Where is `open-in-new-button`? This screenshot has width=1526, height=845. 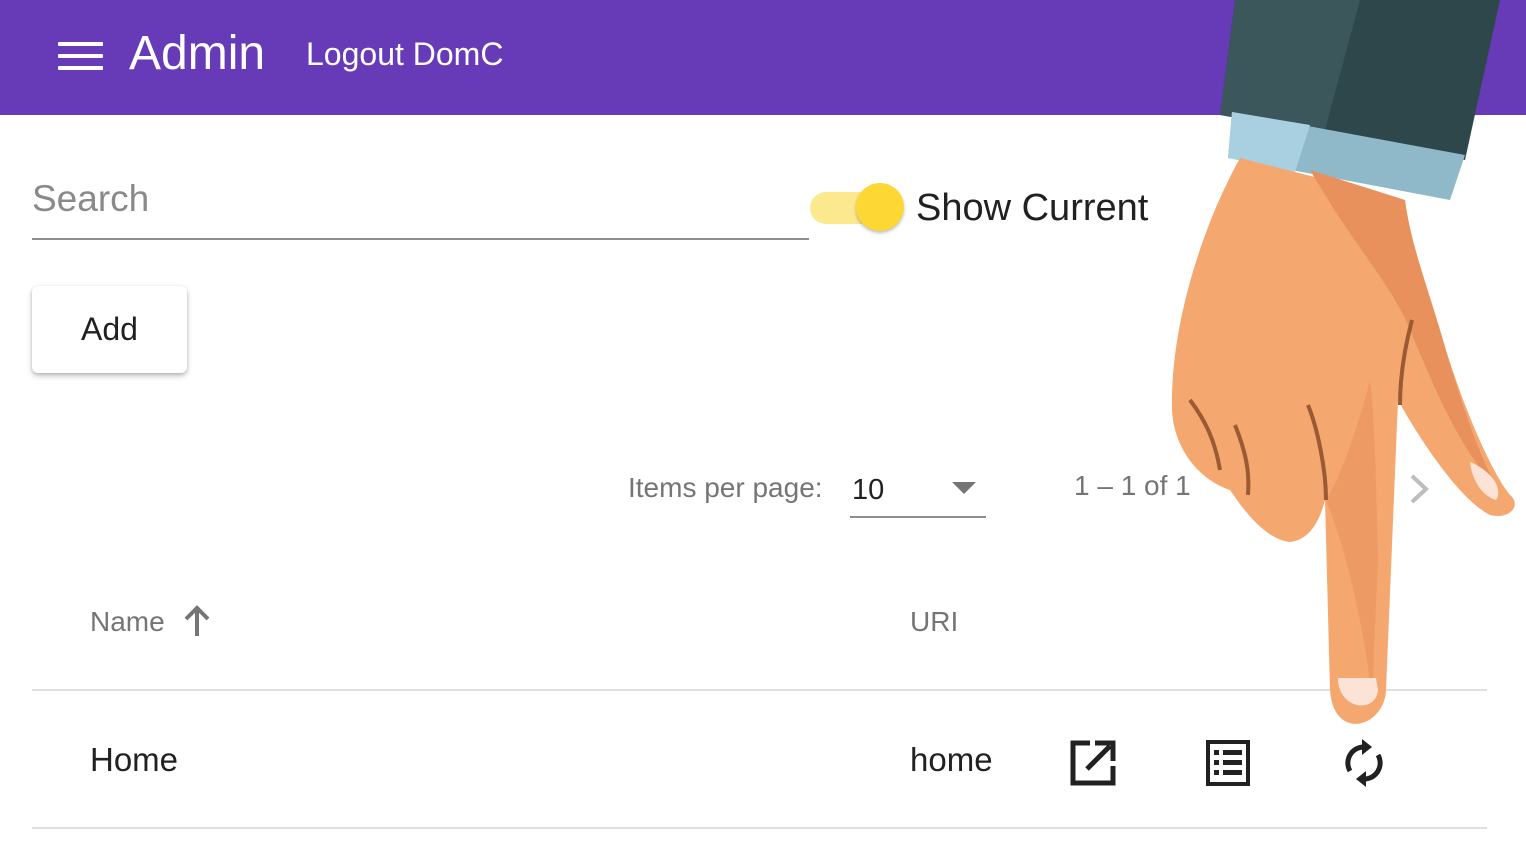 open-in-new-button is located at coordinates (1093, 763).